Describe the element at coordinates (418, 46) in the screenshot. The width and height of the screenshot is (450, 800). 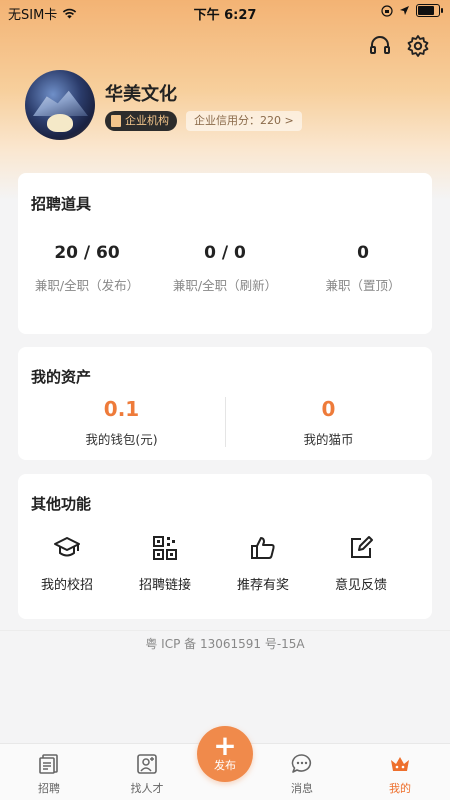
I see `settings-gear-icon` at that location.